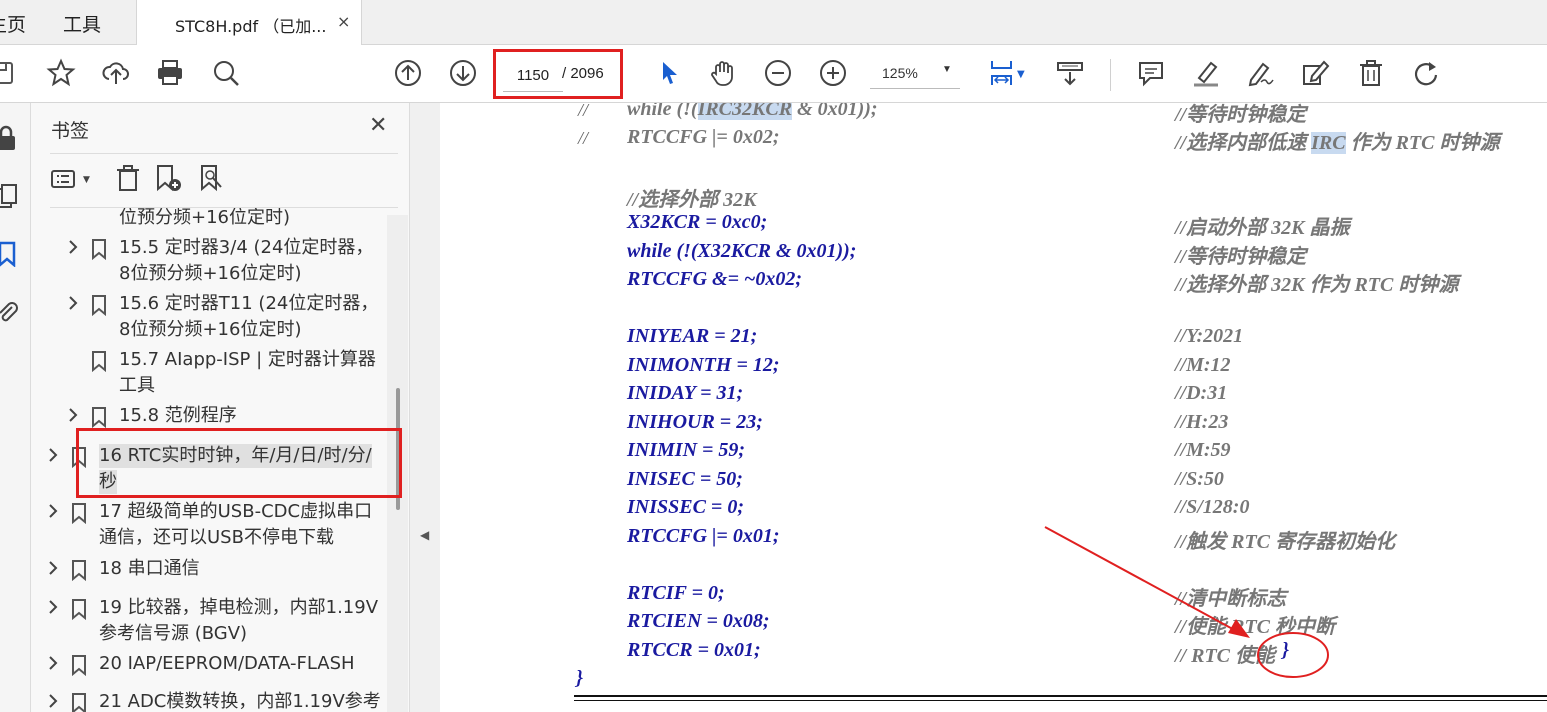 Image resolution: width=1547 pixels, height=712 pixels. I want to click on code-line: INISSEC = 0;, so click(685, 507).